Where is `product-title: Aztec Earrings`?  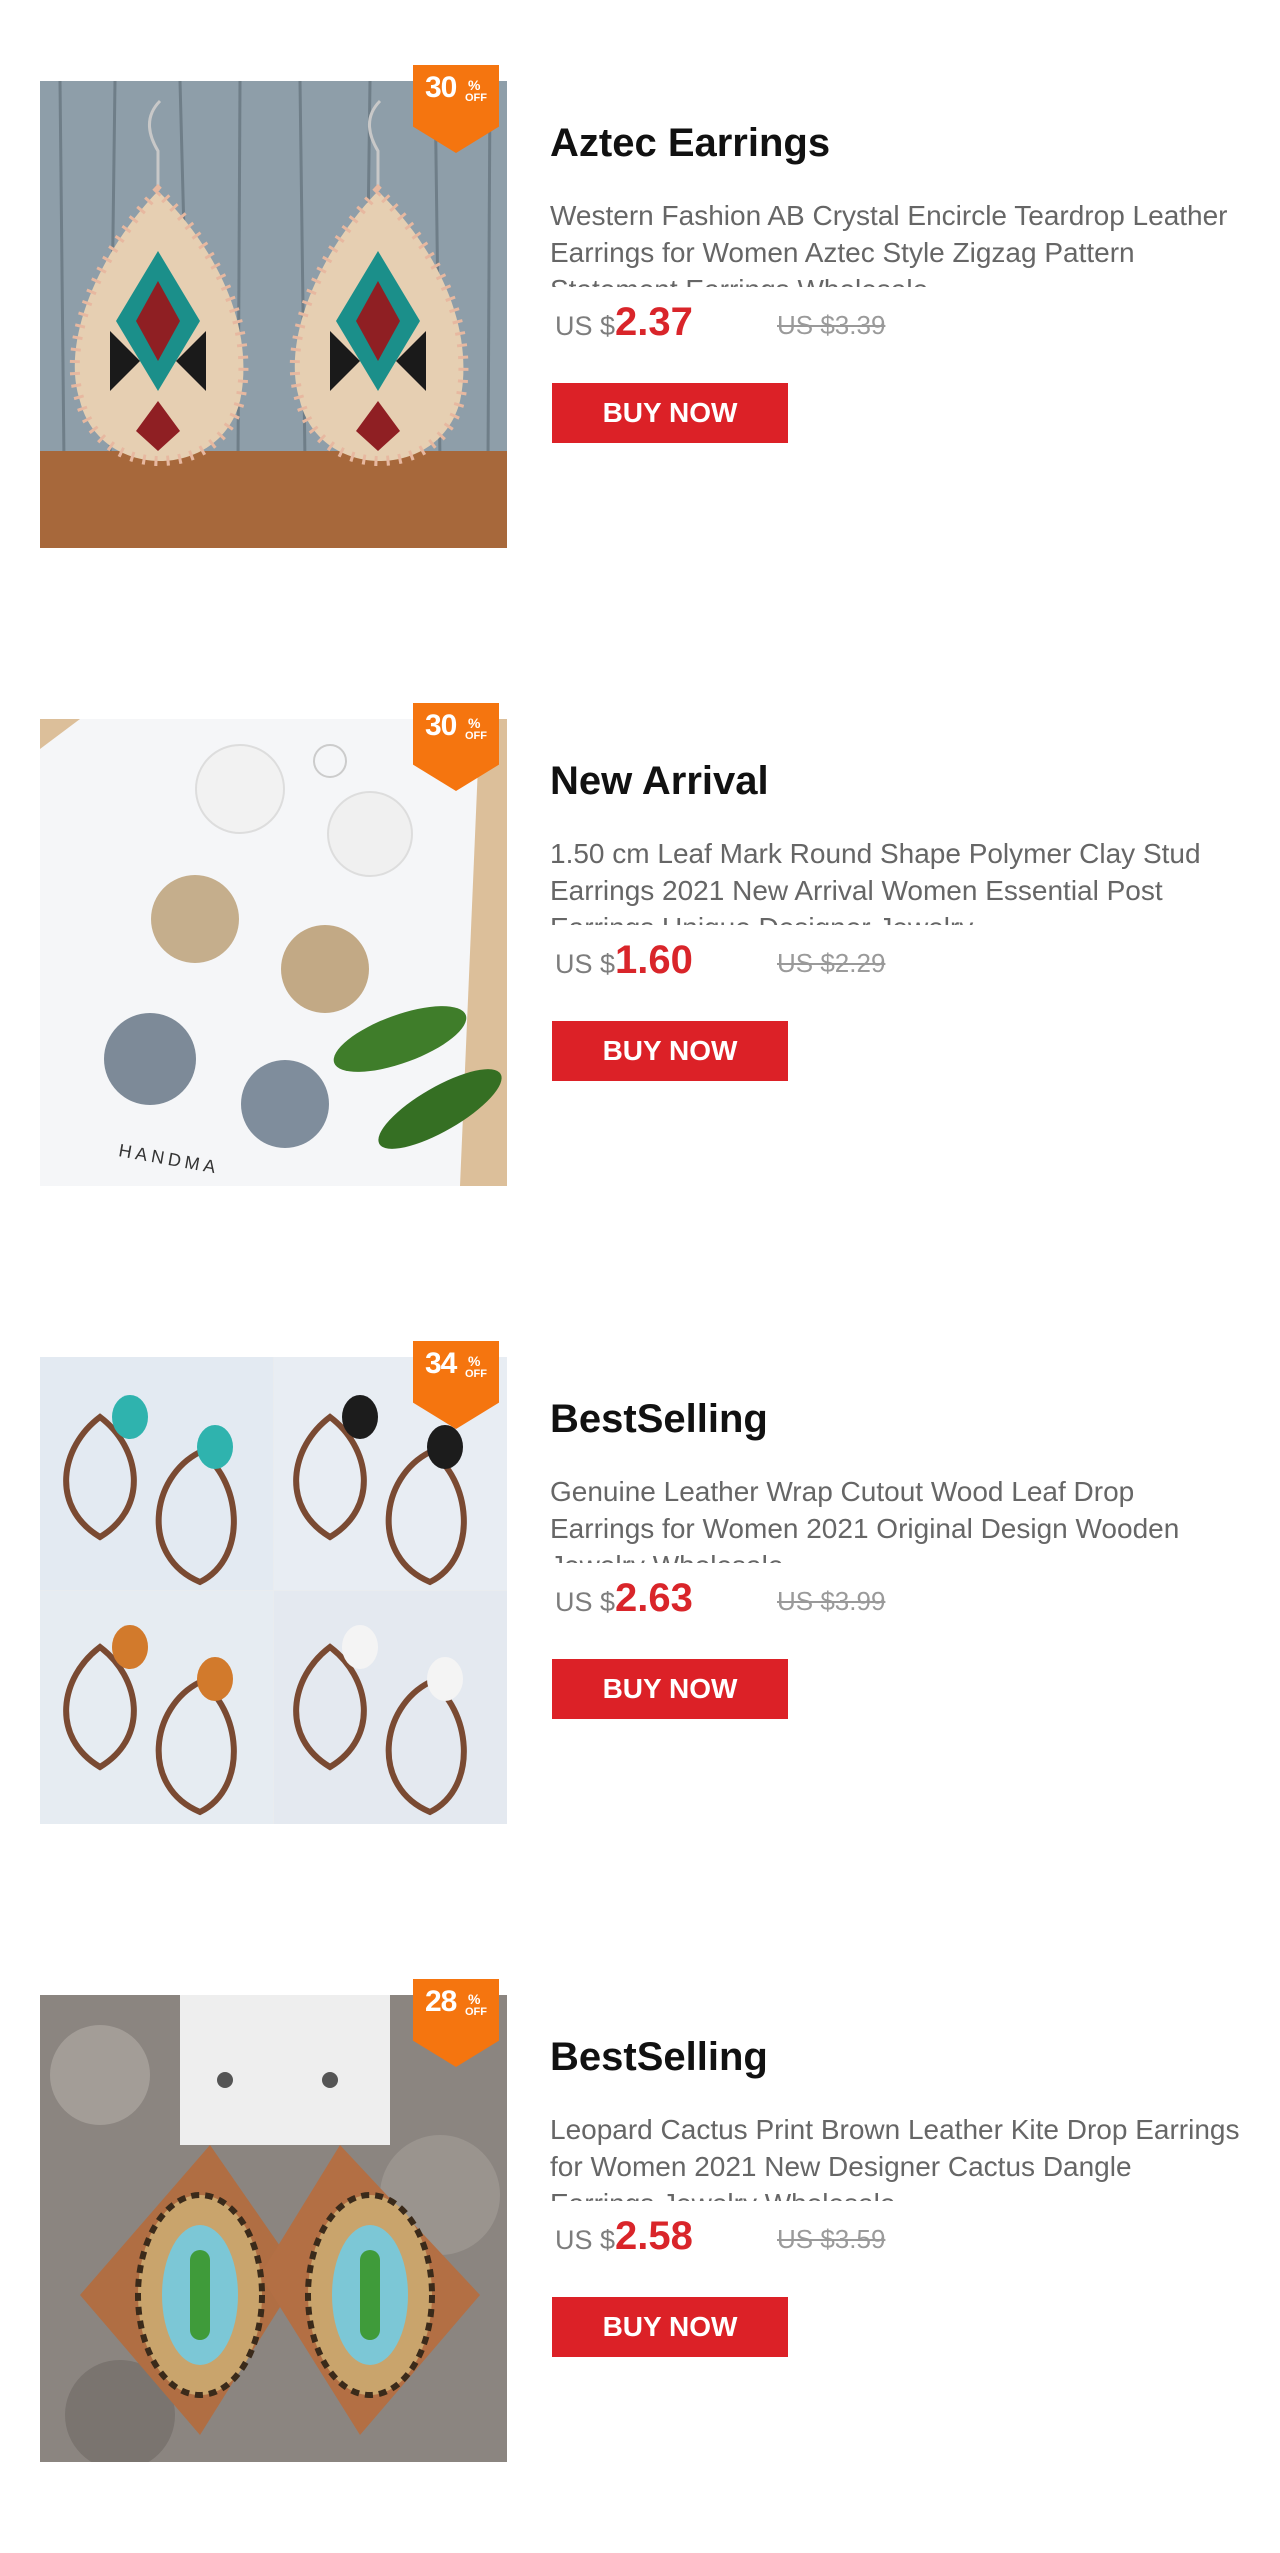 product-title: Aztec Earrings is located at coordinates (690, 143).